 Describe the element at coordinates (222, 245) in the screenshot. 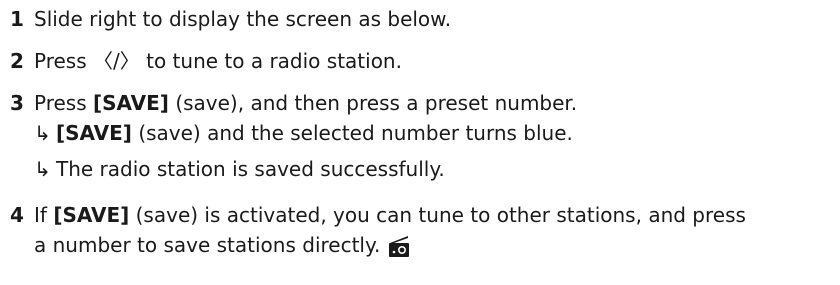

I see `step-text-line2: a number to save stations directly.` at that location.